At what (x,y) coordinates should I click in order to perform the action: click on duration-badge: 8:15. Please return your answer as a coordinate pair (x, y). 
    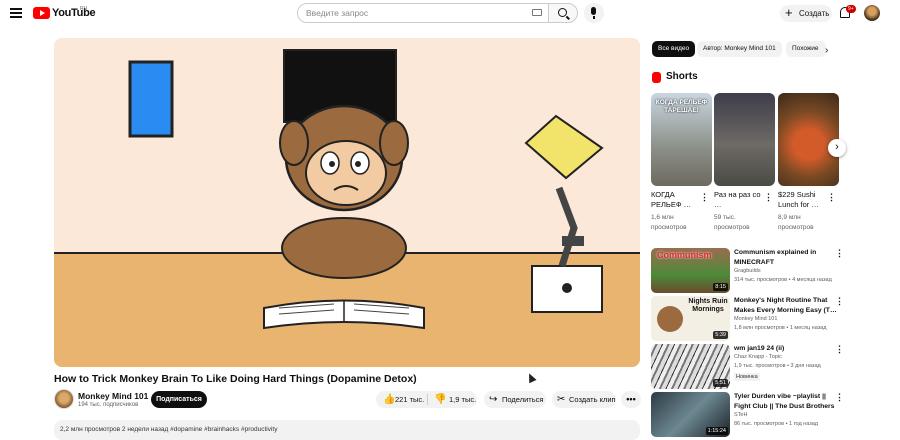
    Looking at the image, I should click on (720, 287).